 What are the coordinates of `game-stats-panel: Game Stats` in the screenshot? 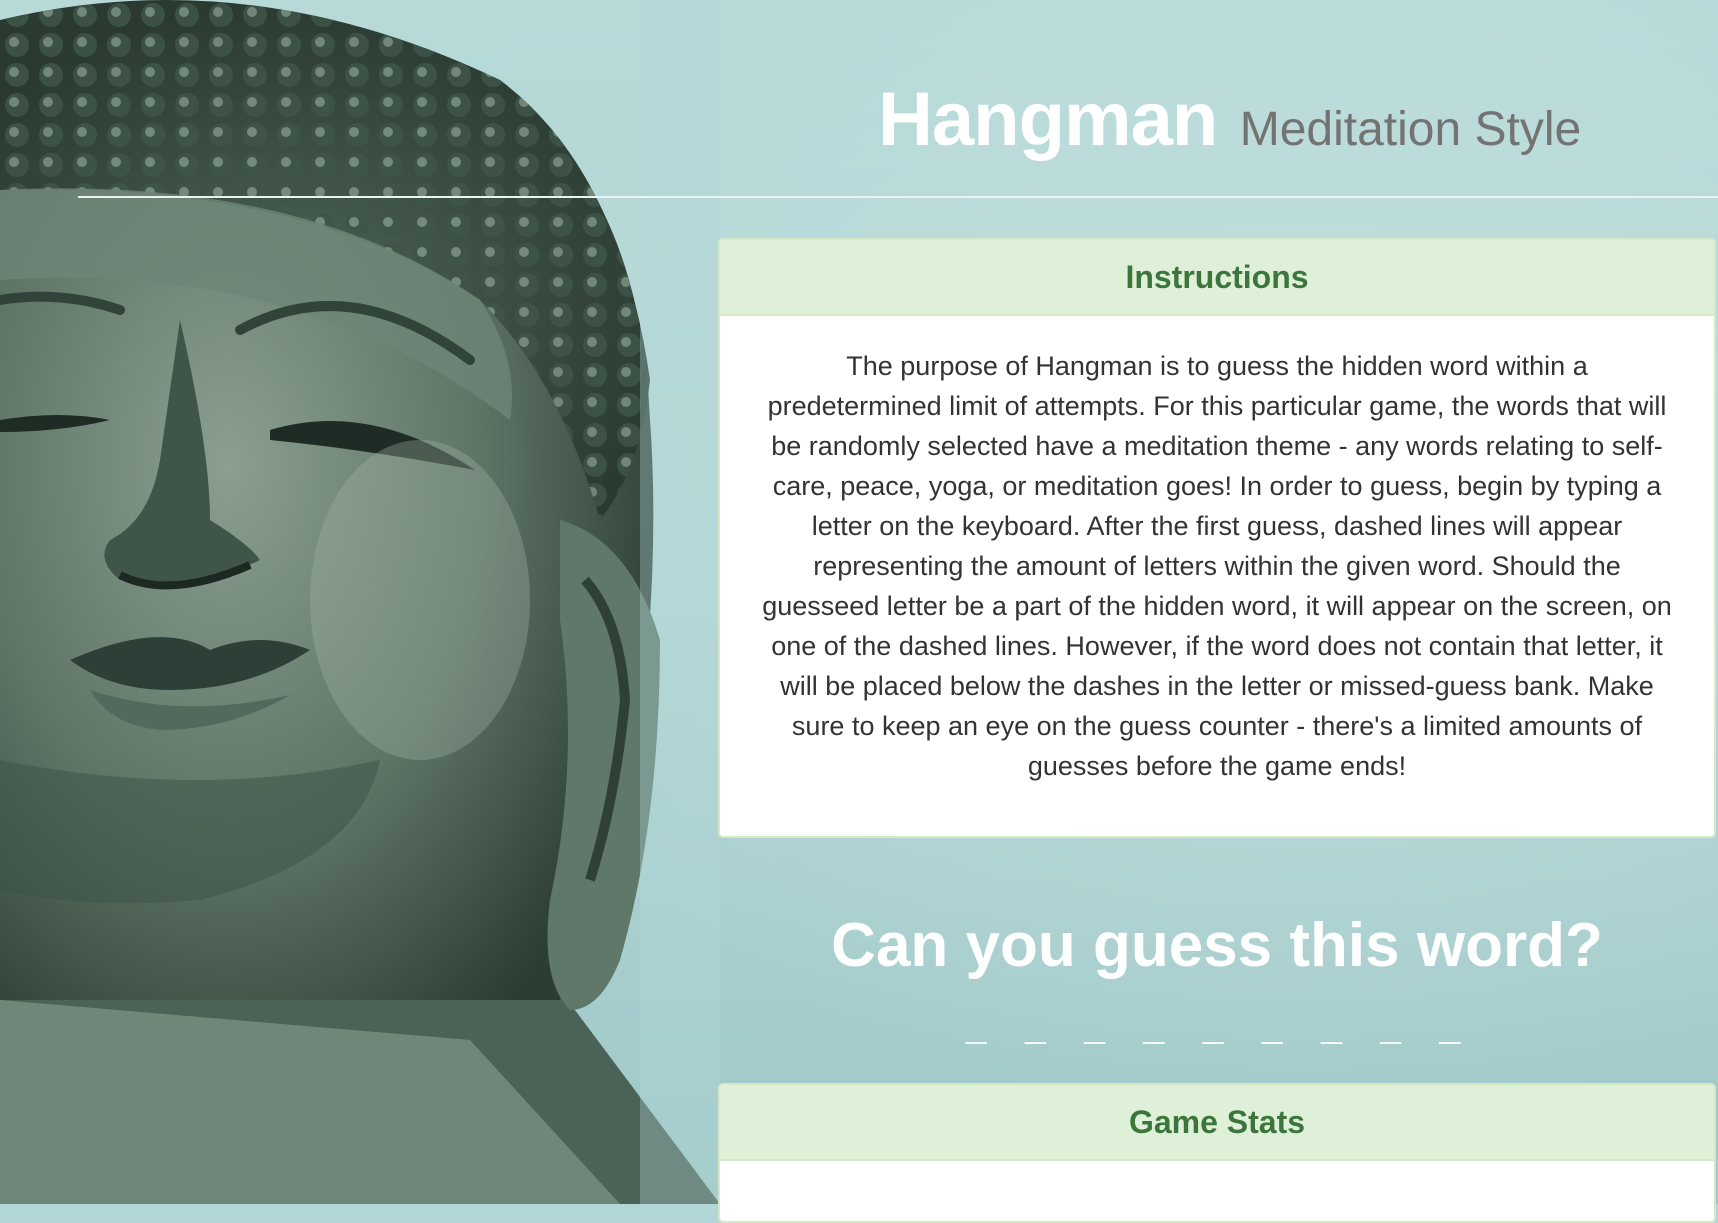 It's located at (1217, 1153).